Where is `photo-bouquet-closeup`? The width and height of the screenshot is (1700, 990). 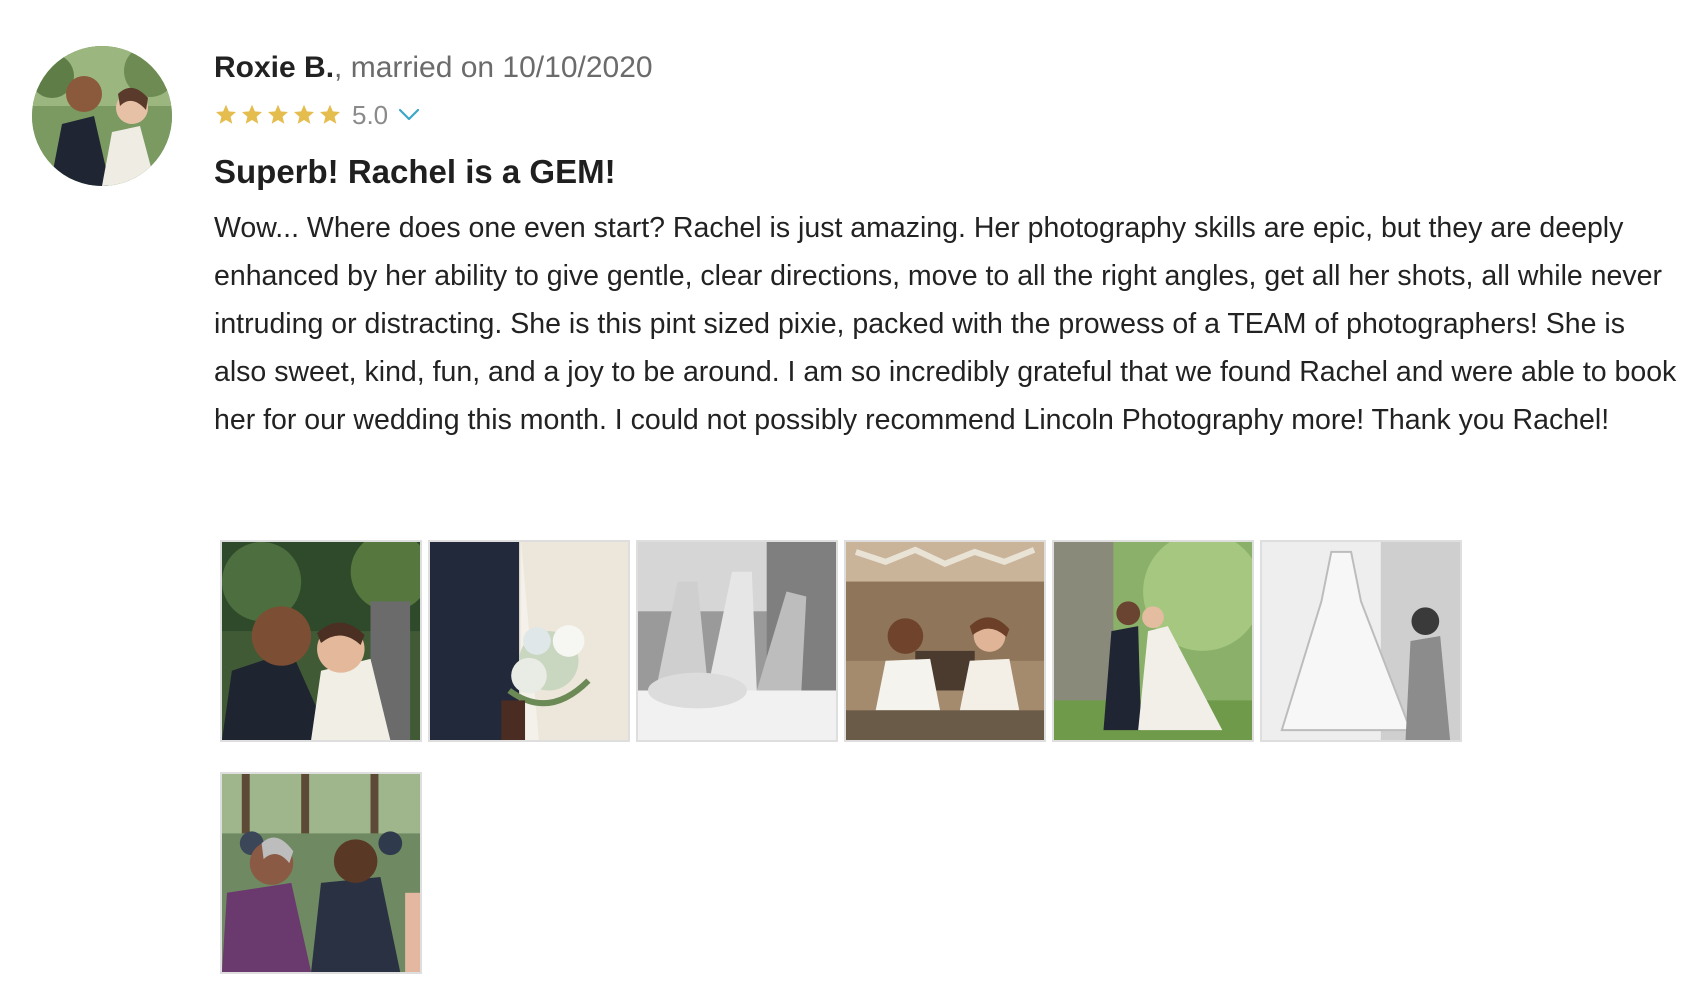
photo-bouquet-closeup is located at coordinates (529, 641).